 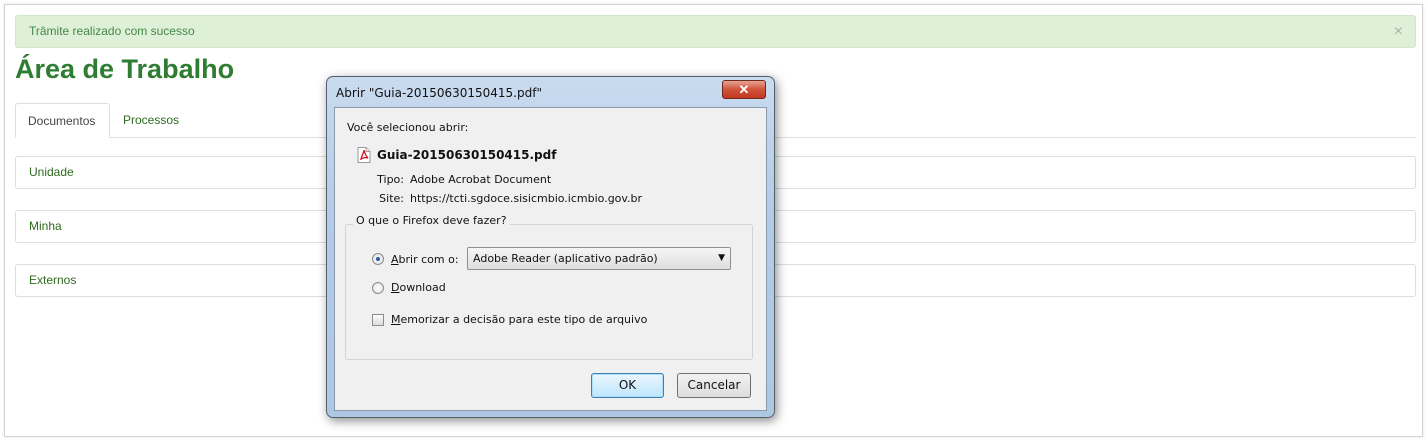 I want to click on cancel-button: Cancelar, so click(x=714, y=385).